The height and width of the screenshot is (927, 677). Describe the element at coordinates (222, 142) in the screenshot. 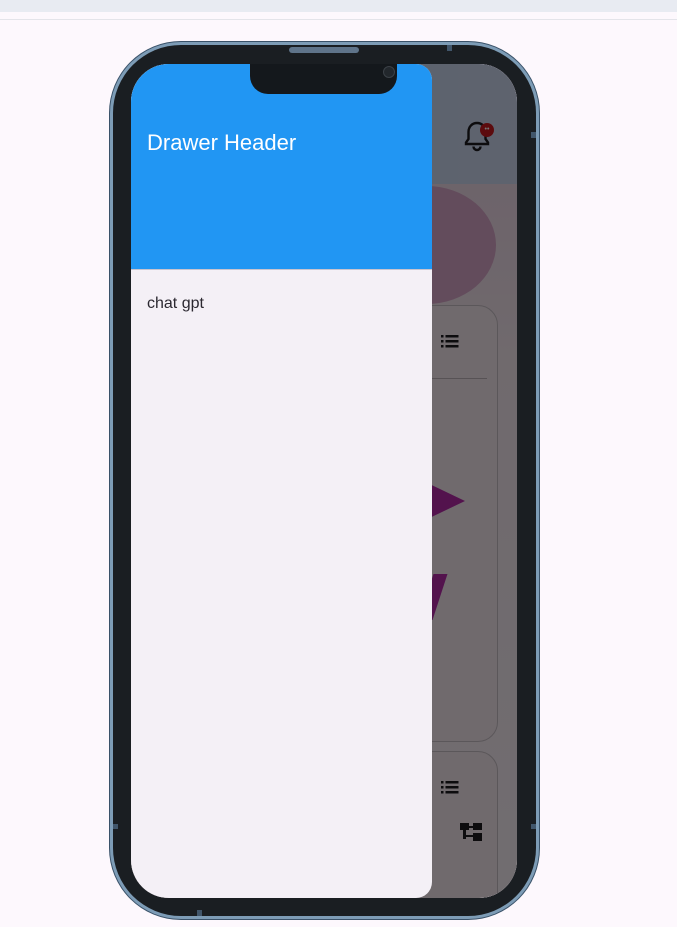

I see `drawer-header-title: Drawer Header` at that location.